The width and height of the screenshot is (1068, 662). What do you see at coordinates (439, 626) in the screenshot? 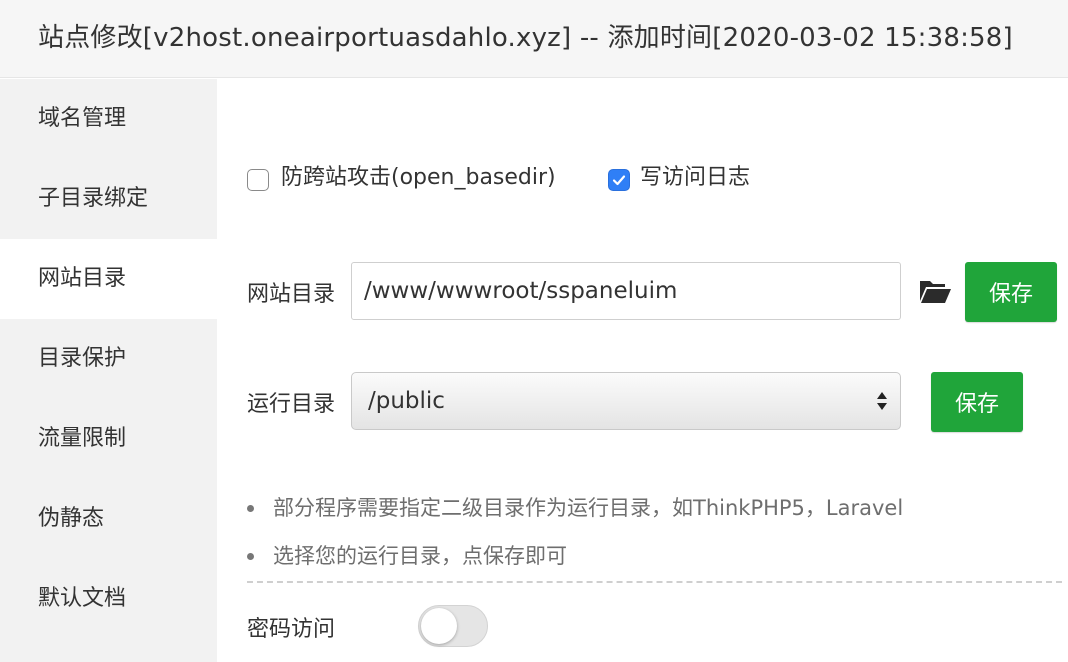
I see `toggle-knob` at bounding box center [439, 626].